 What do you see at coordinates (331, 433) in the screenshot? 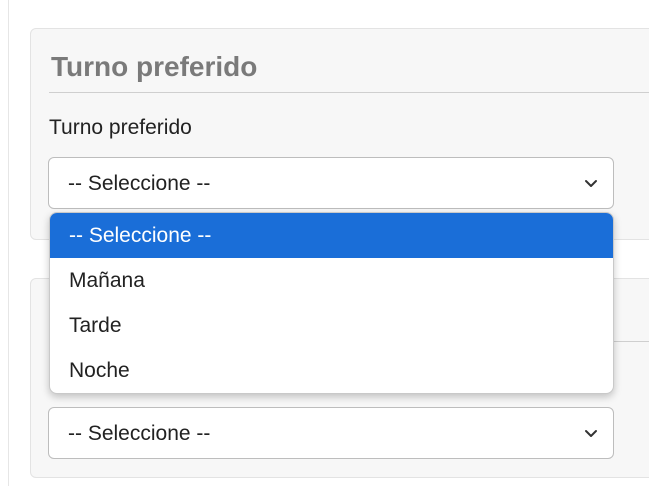
I see `second-select: -- Seleccione --` at bounding box center [331, 433].